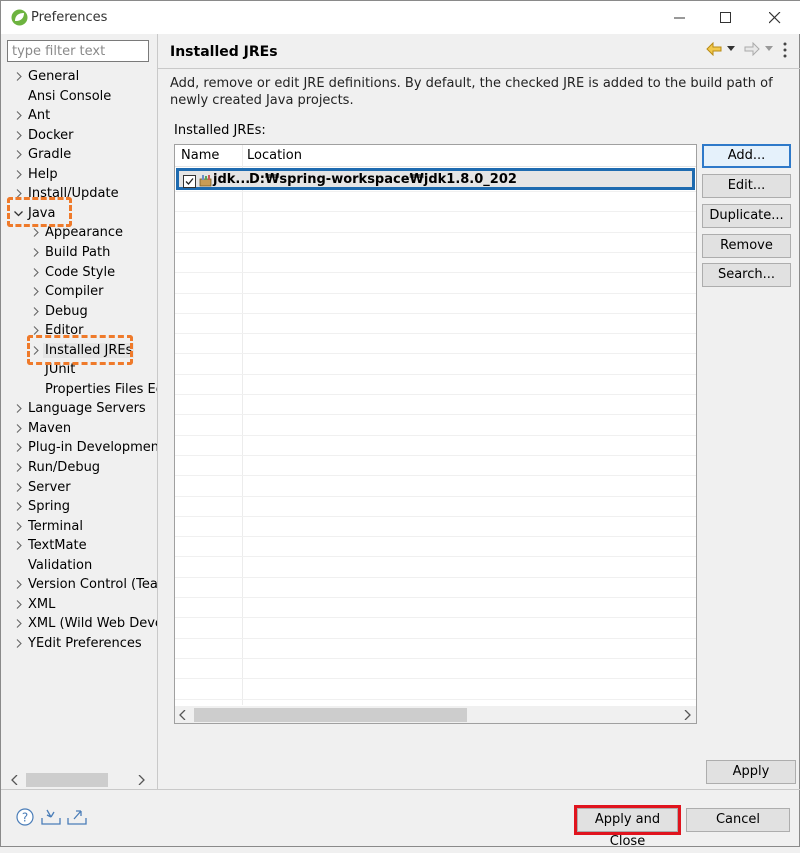 The width and height of the screenshot is (800, 853). I want to click on tree-item: Spring, so click(43, 506).